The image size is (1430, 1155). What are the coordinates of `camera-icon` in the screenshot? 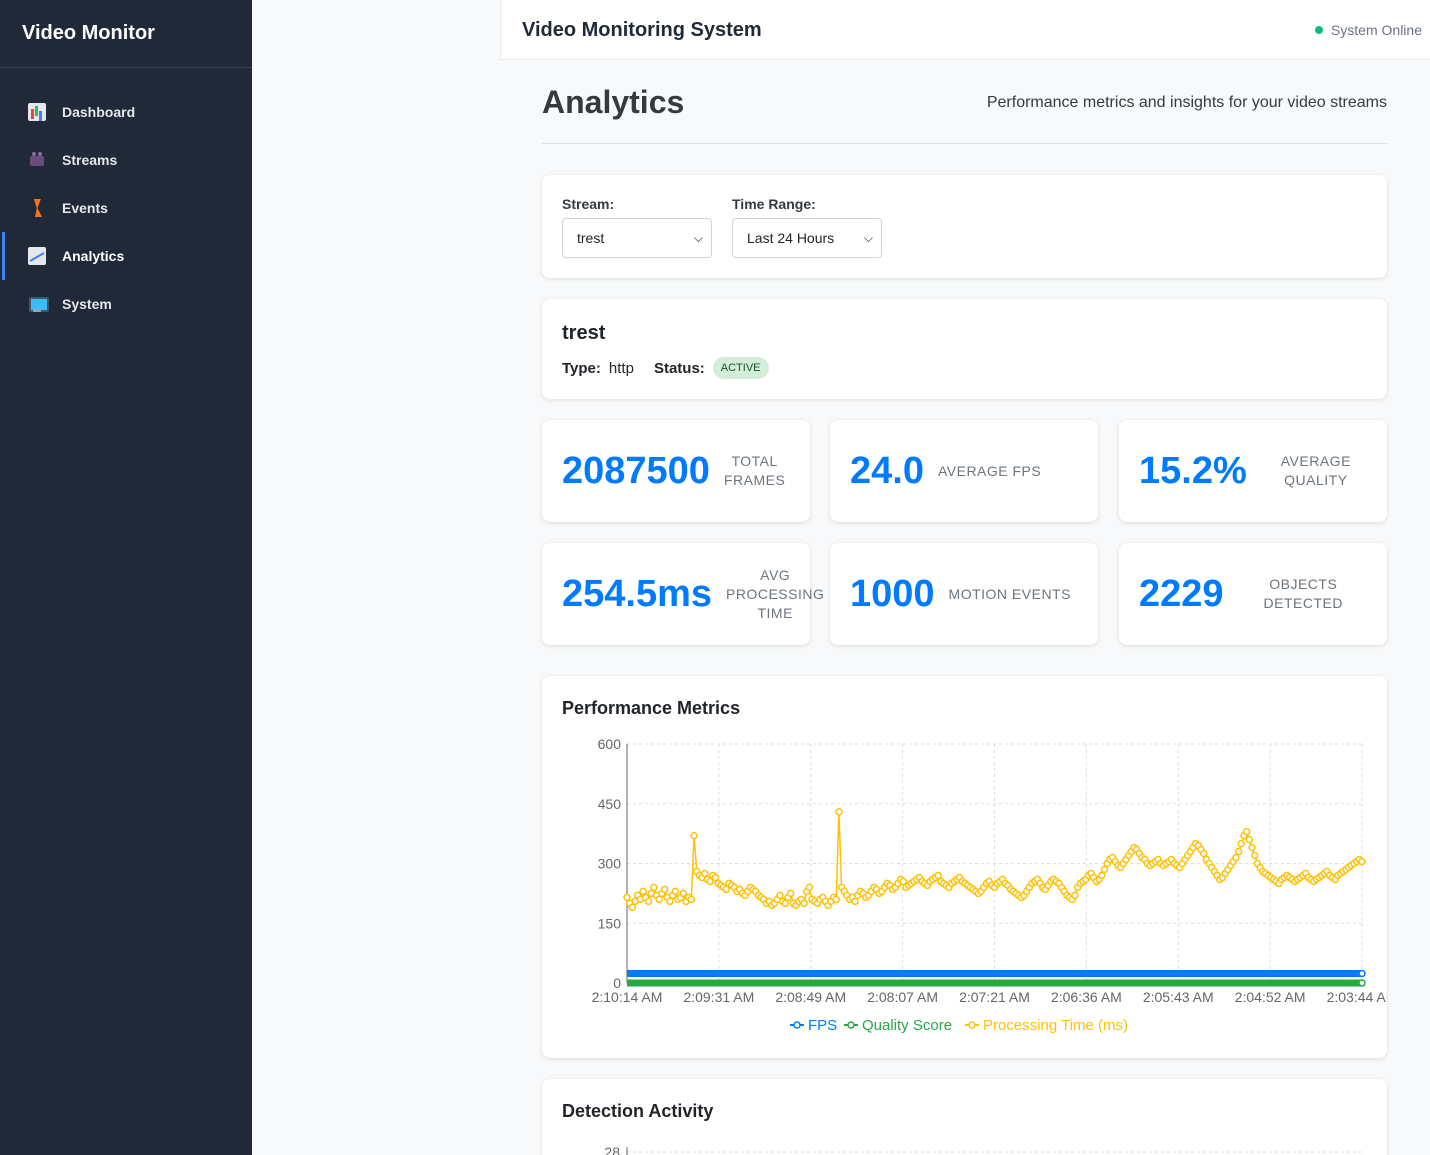 It's located at (37, 160).